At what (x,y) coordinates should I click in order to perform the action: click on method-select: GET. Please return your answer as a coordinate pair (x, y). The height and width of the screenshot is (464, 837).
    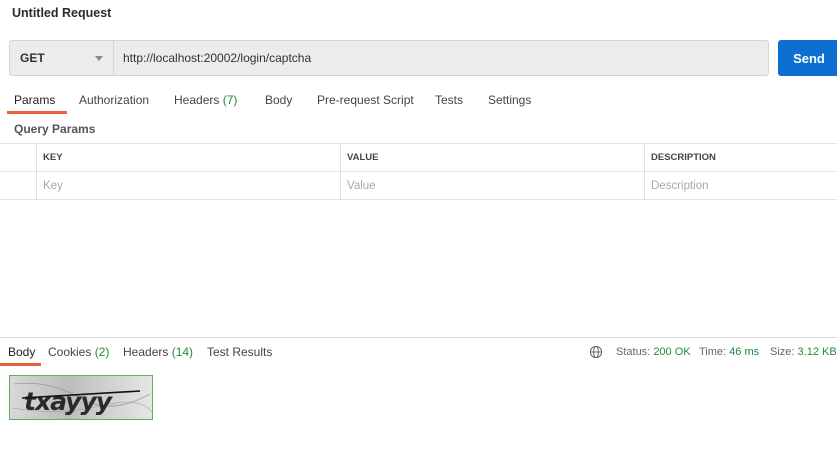
    Looking at the image, I should click on (62, 58).